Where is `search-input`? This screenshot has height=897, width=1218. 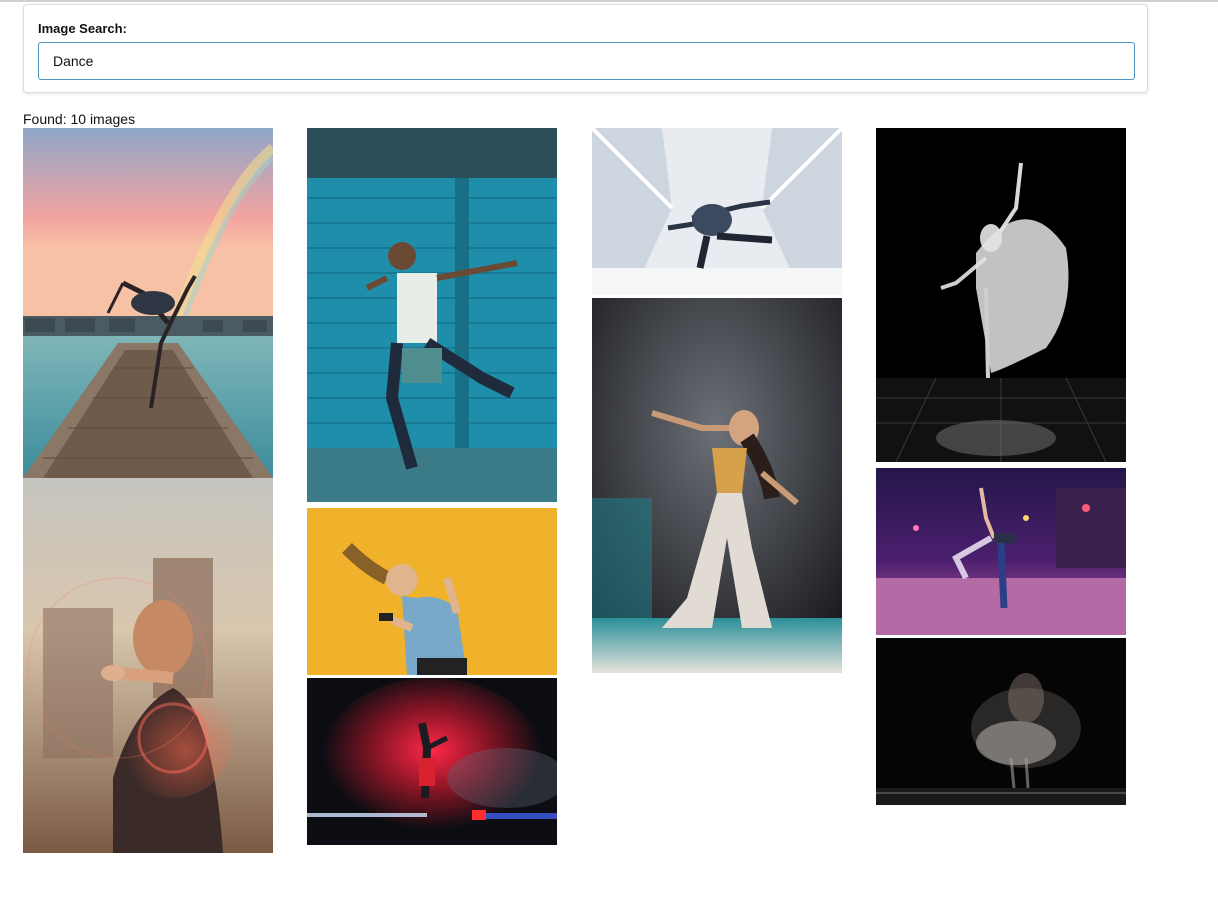
search-input is located at coordinates (586, 61).